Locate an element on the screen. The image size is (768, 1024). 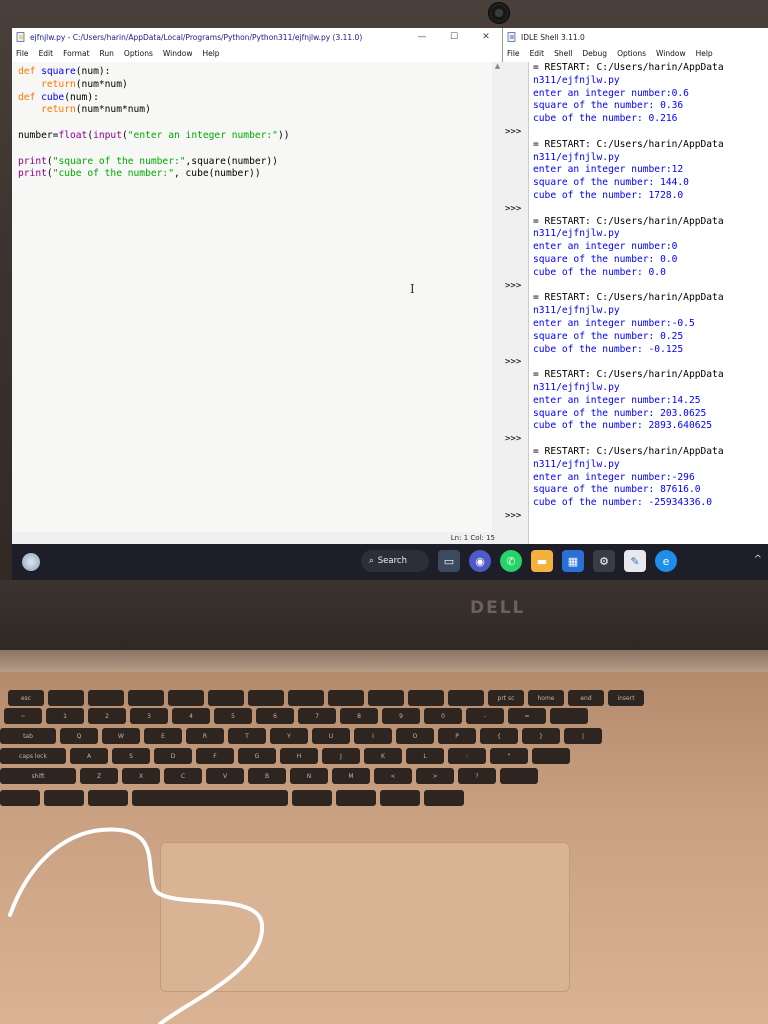
keyboard-key: prt sc is located at coordinates (506, 698).